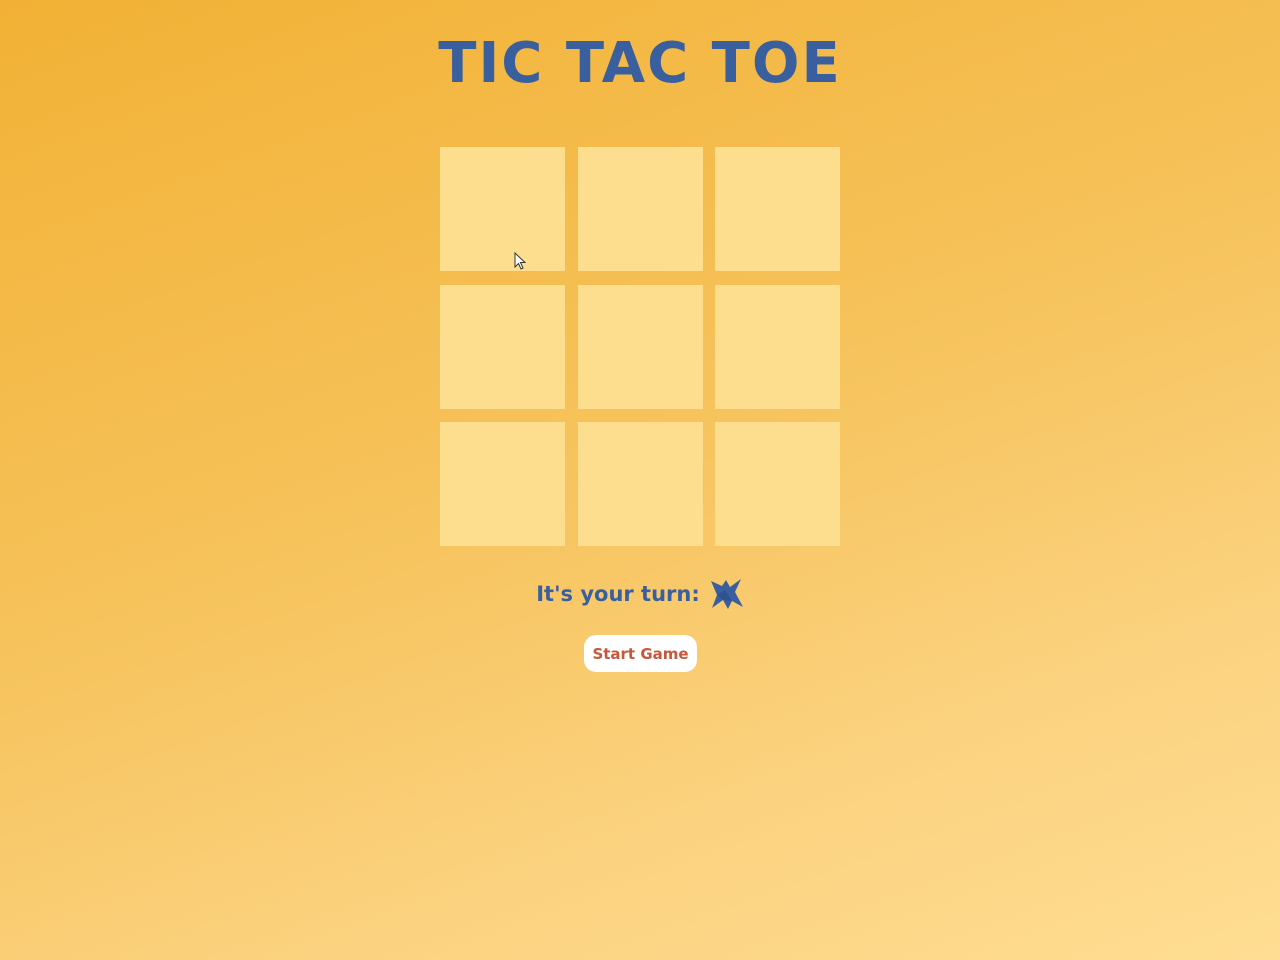 The width and height of the screenshot is (1280, 960). Describe the element at coordinates (640, 653) in the screenshot. I see `start-game-button: Start Game` at that location.